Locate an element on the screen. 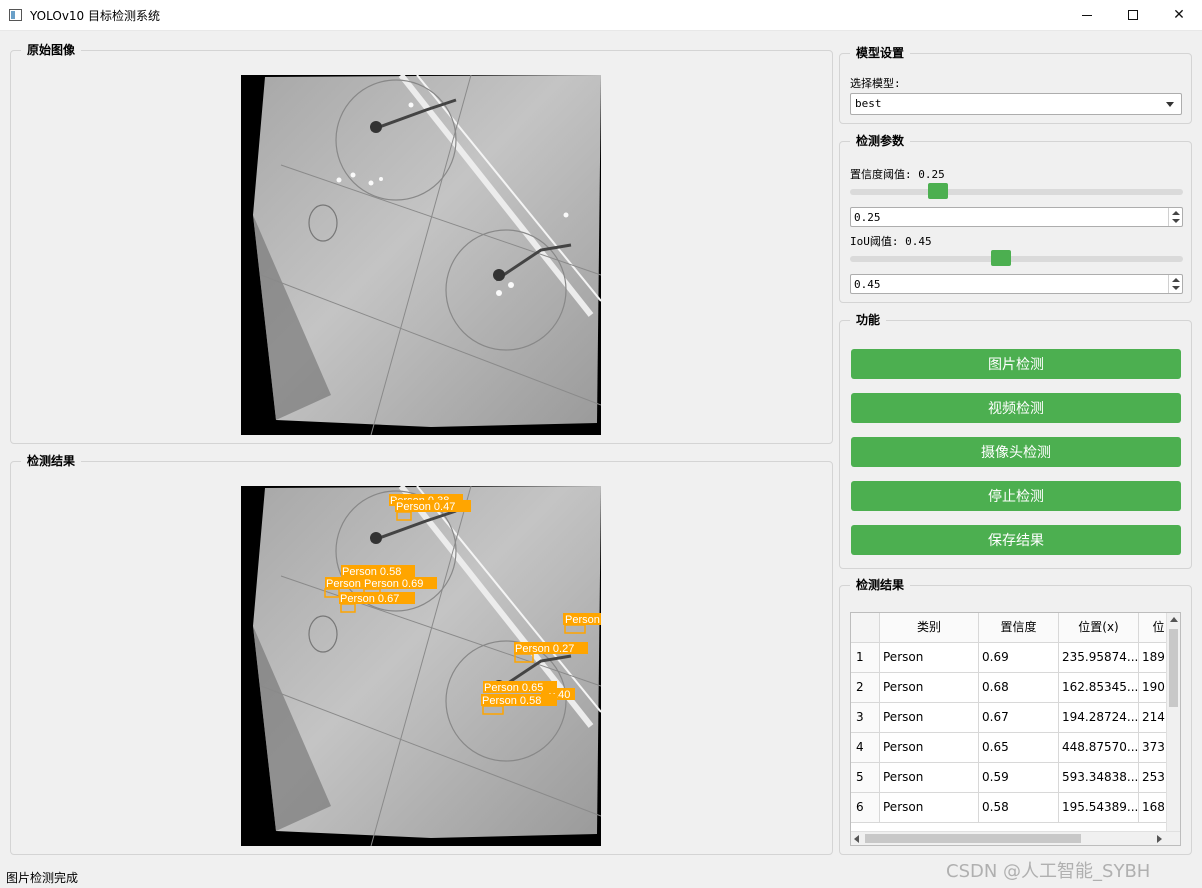 The height and width of the screenshot is (888, 1202). detect-params-panel: 检测参数 置信度阈值: 0.25 0.25 IoU阈值: 0.45 0.45 is located at coordinates (1015, 218).